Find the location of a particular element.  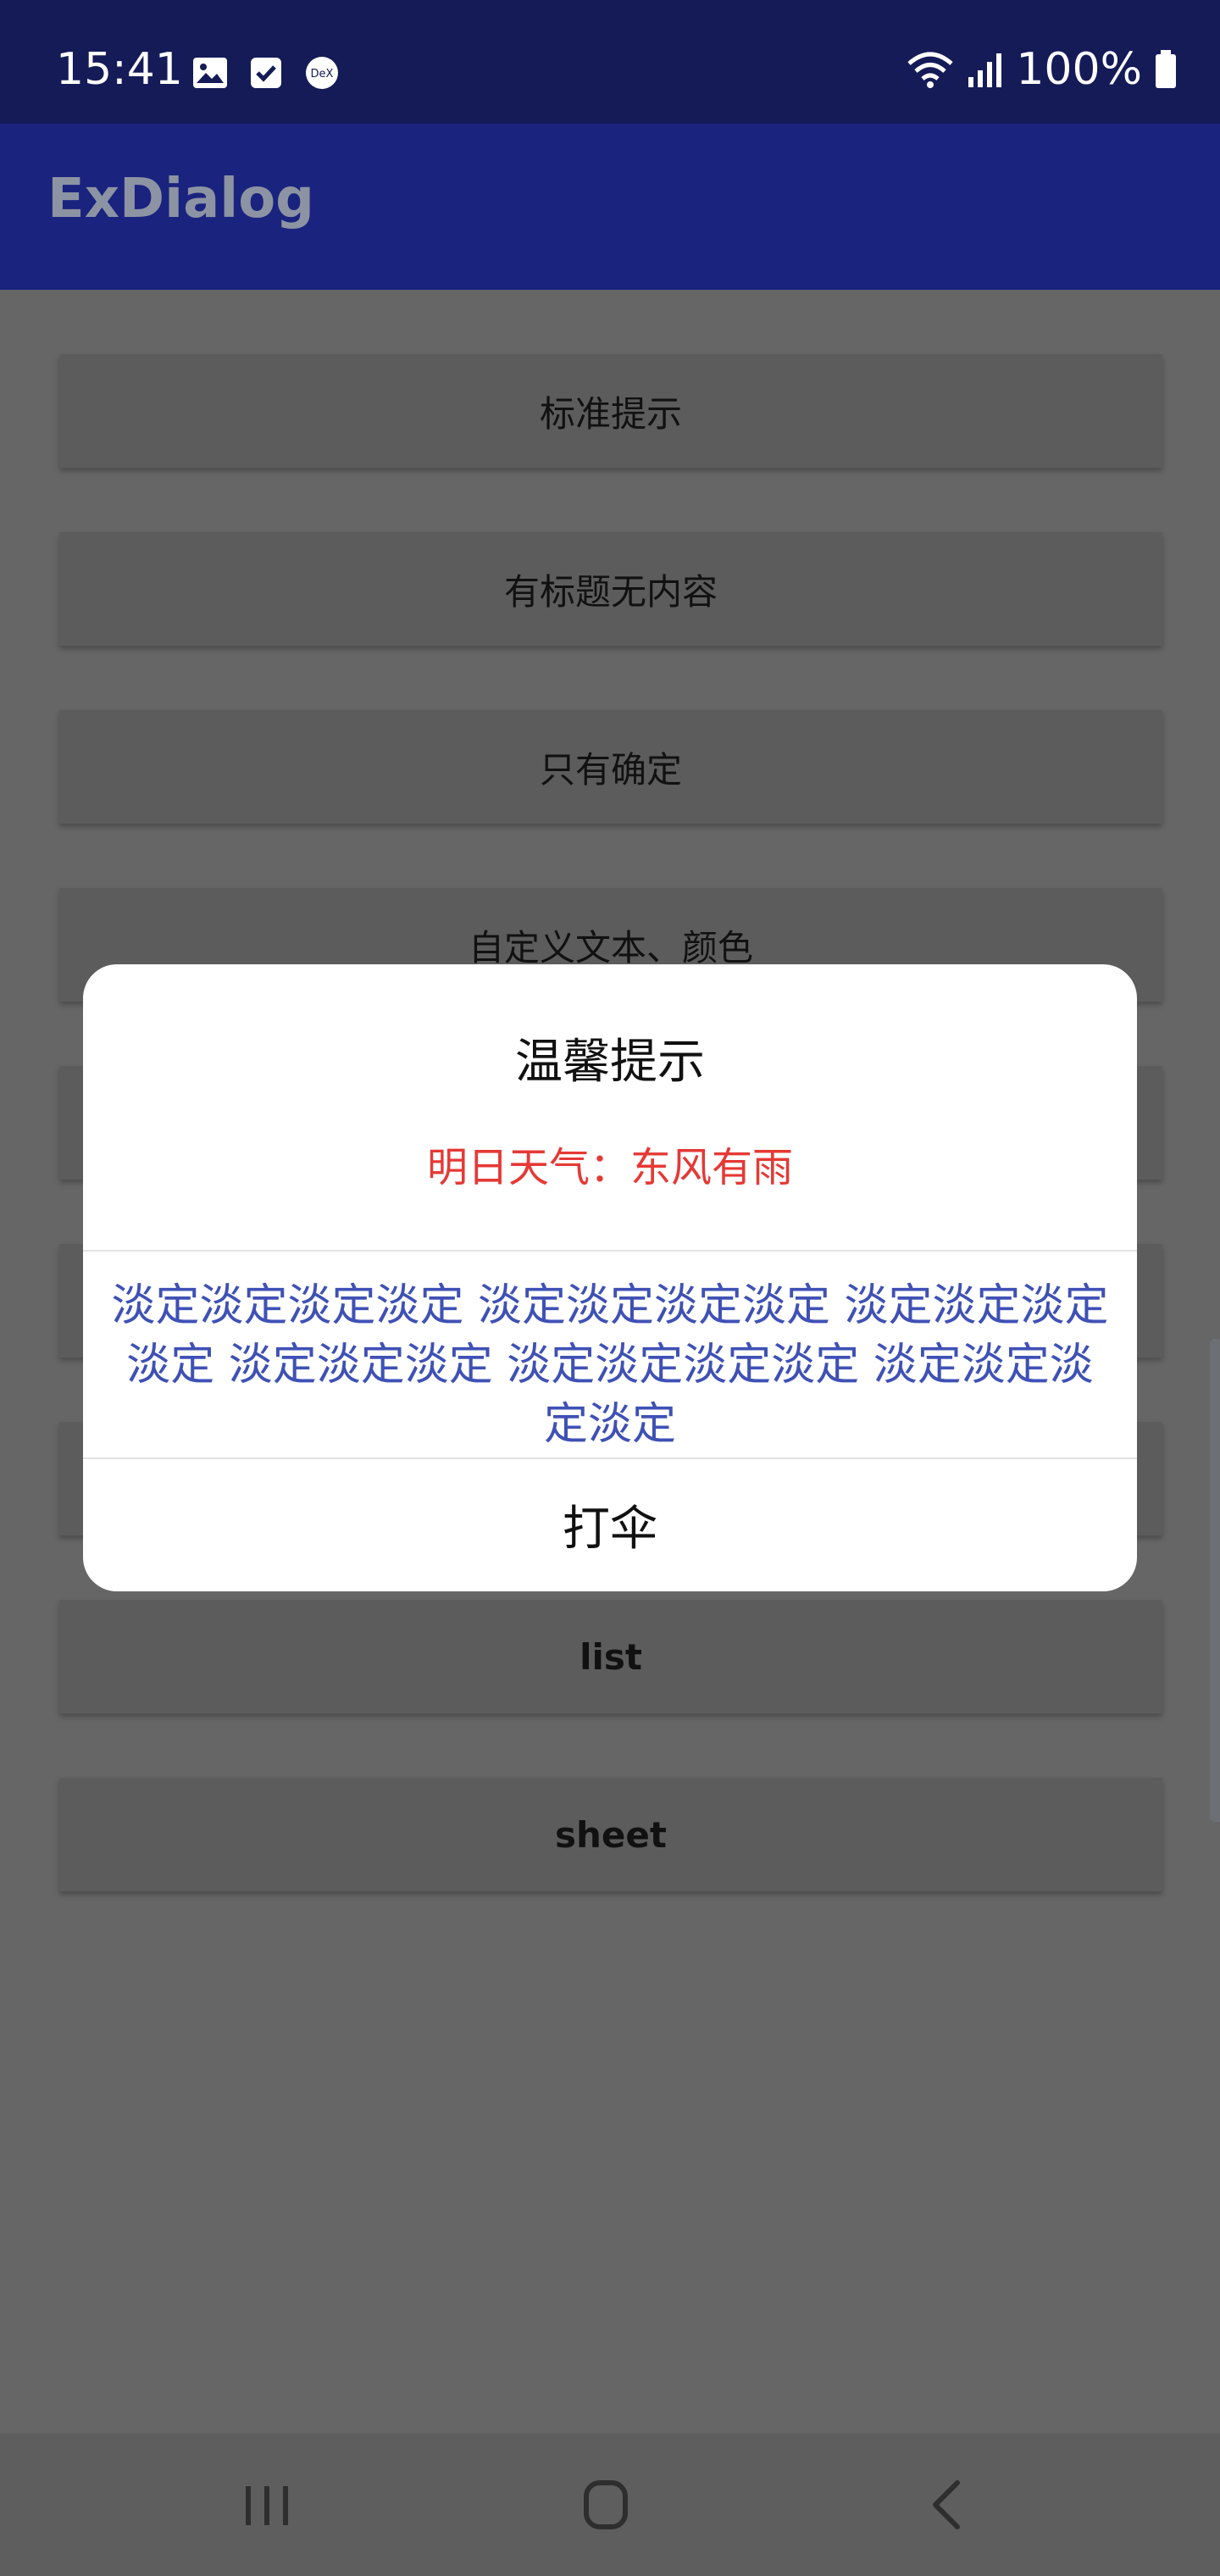

standard-prompt-button: 标准提示 is located at coordinates (610, 411).